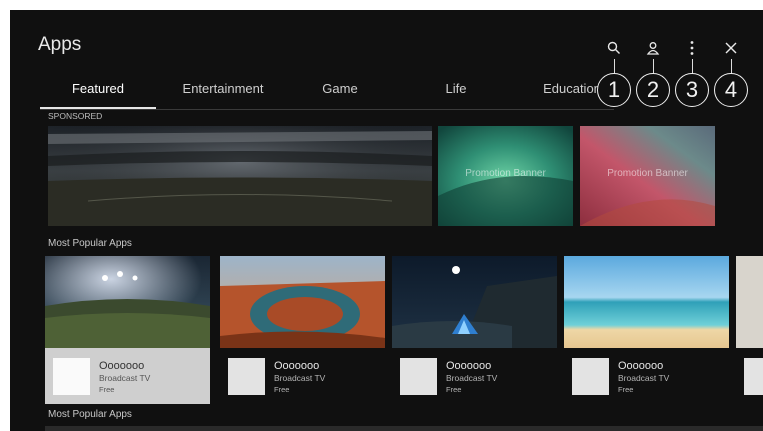 The image size is (763, 431). Describe the element at coordinates (614, 90) in the screenshot. I see `callout-1: 1` at that location.